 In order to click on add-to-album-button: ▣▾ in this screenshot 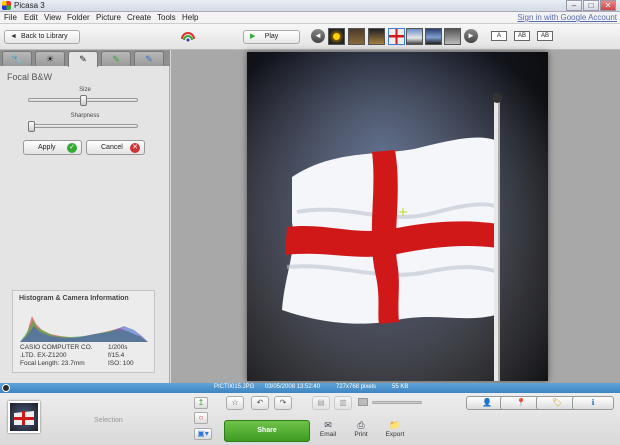, I will do `click(203, 434)`.